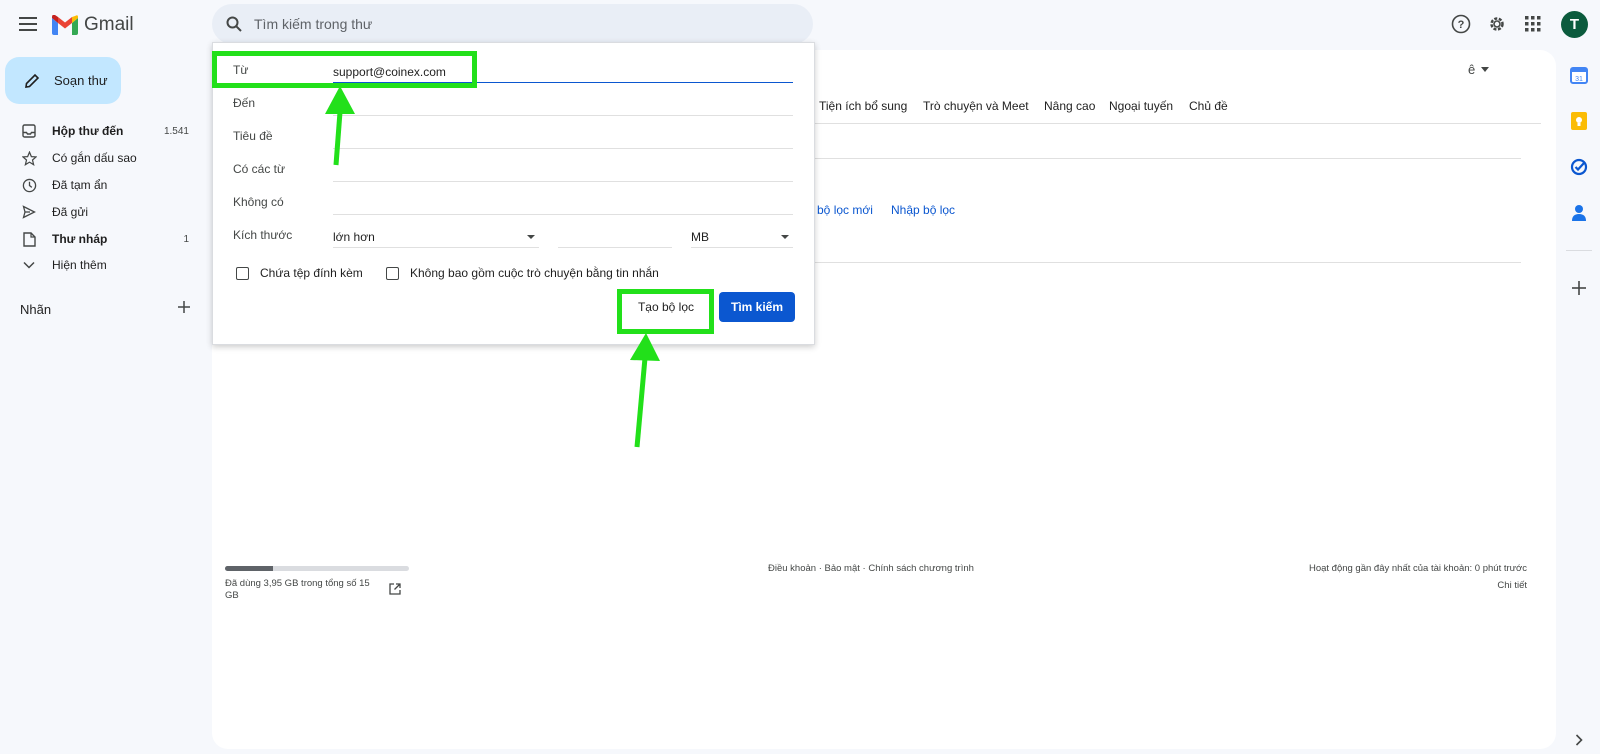 The image size is (1600, 754). What do you see at coordinates (36, 309) in the screenshot?
I see `labels-heading: Nhãn` at bounding box center [36, 309].